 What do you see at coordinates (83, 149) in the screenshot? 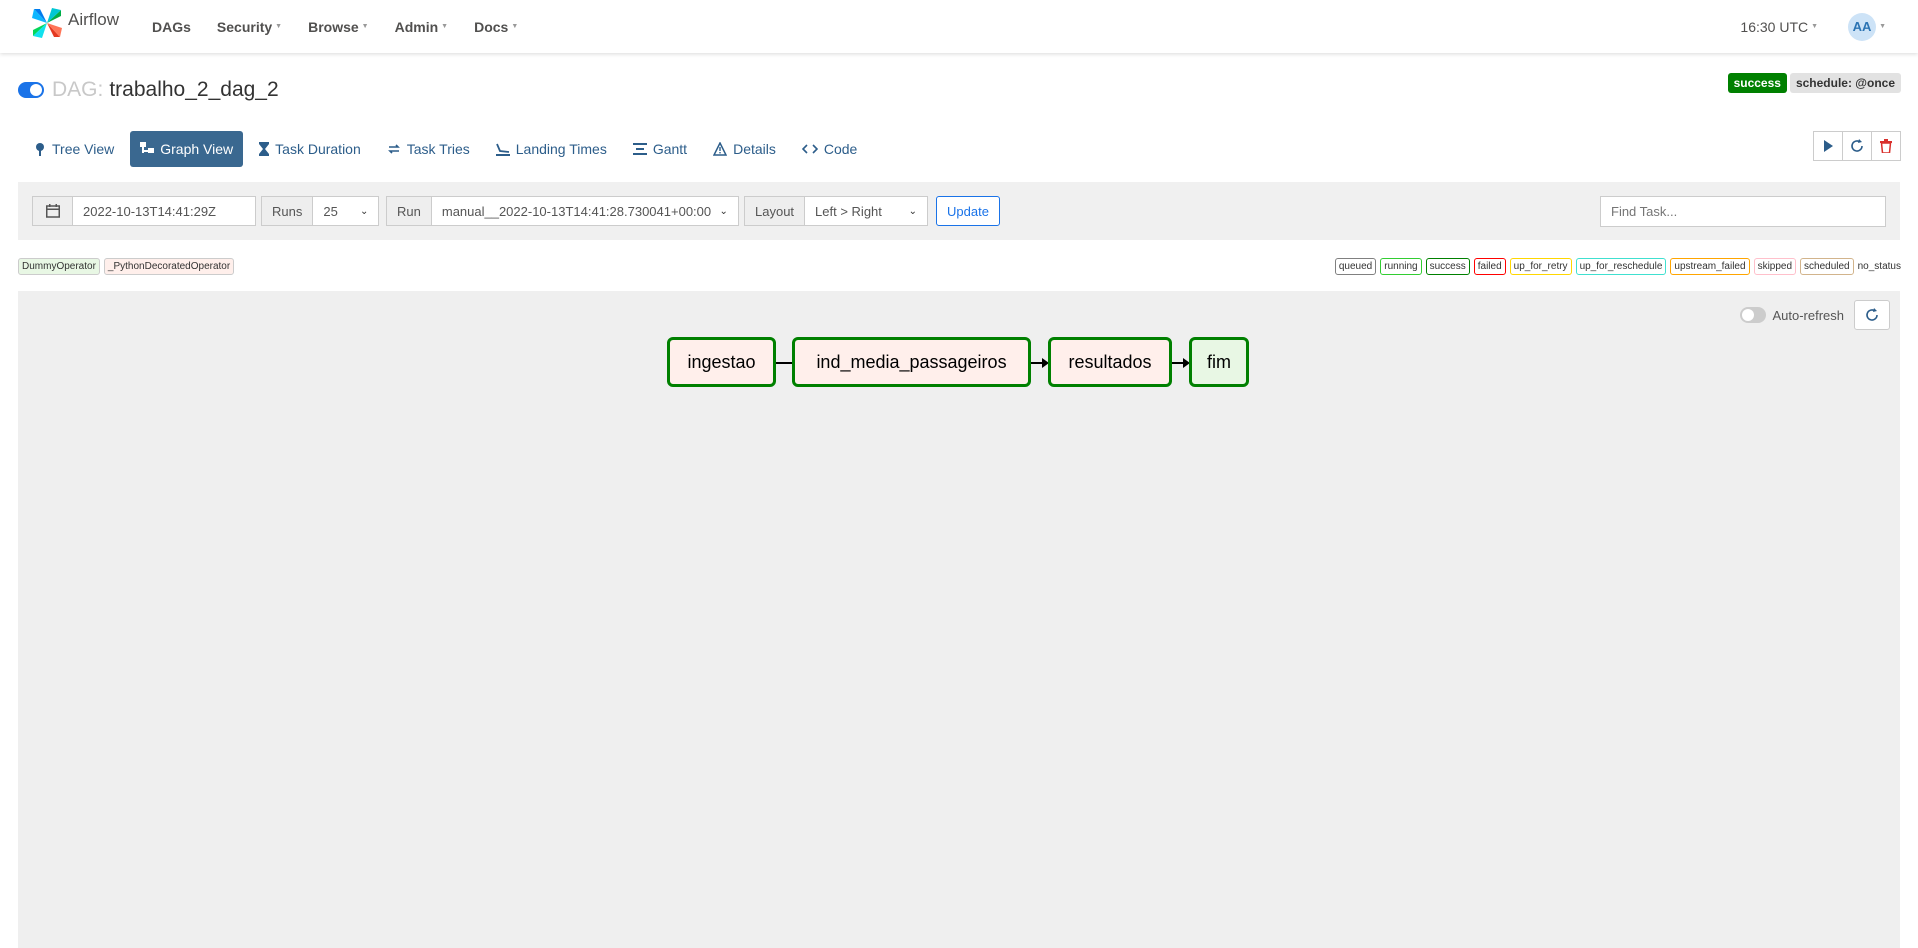
I see `tab-tree-view-label: Tree View` at bounding box center [83, 149].